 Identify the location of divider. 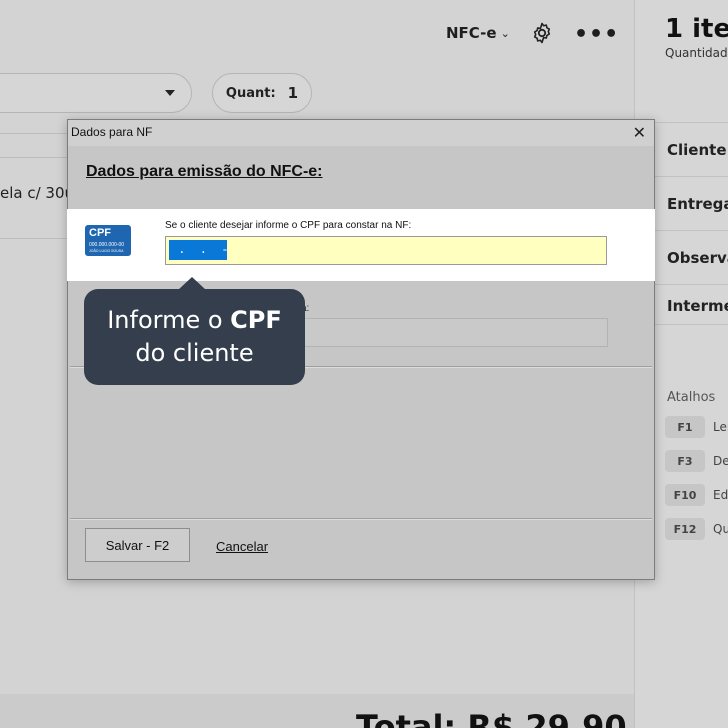
(361, 519).